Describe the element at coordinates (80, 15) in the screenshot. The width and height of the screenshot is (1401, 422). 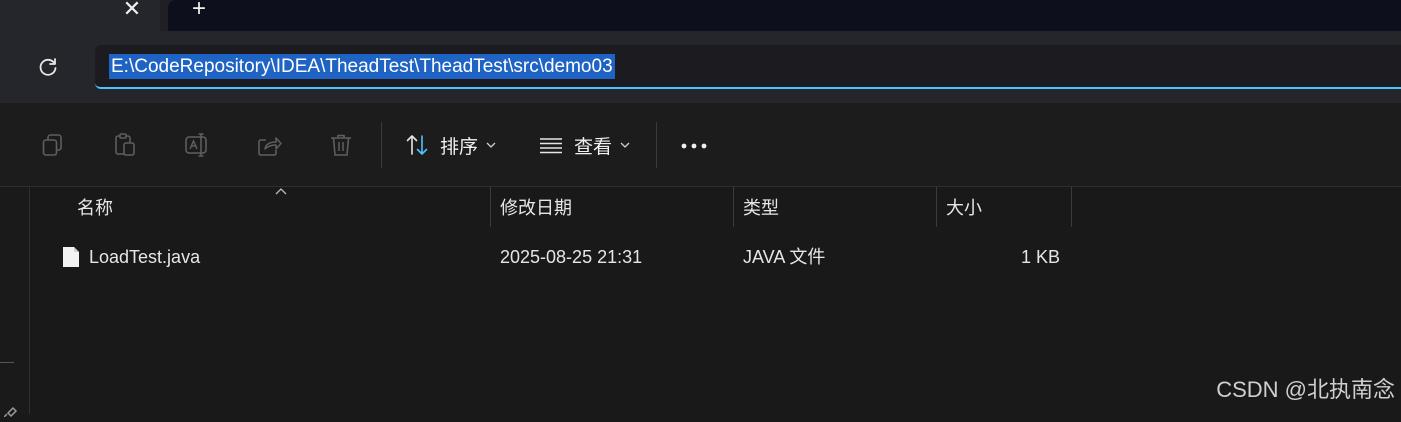
I see `active-tab: ✕` at that location.